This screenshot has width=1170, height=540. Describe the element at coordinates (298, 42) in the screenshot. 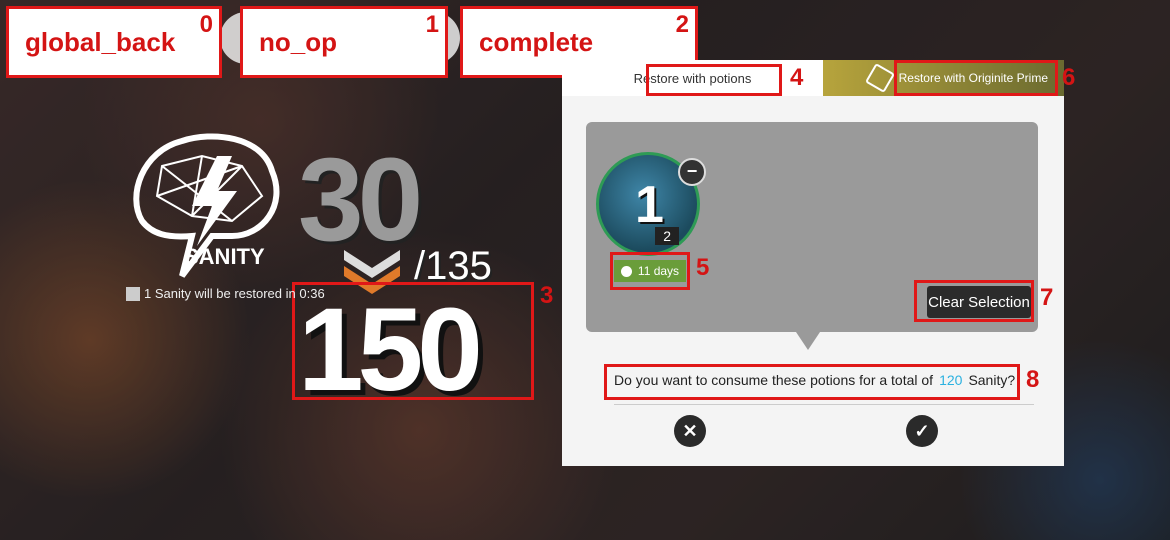

I see `annotation-label: no_op` at that location.